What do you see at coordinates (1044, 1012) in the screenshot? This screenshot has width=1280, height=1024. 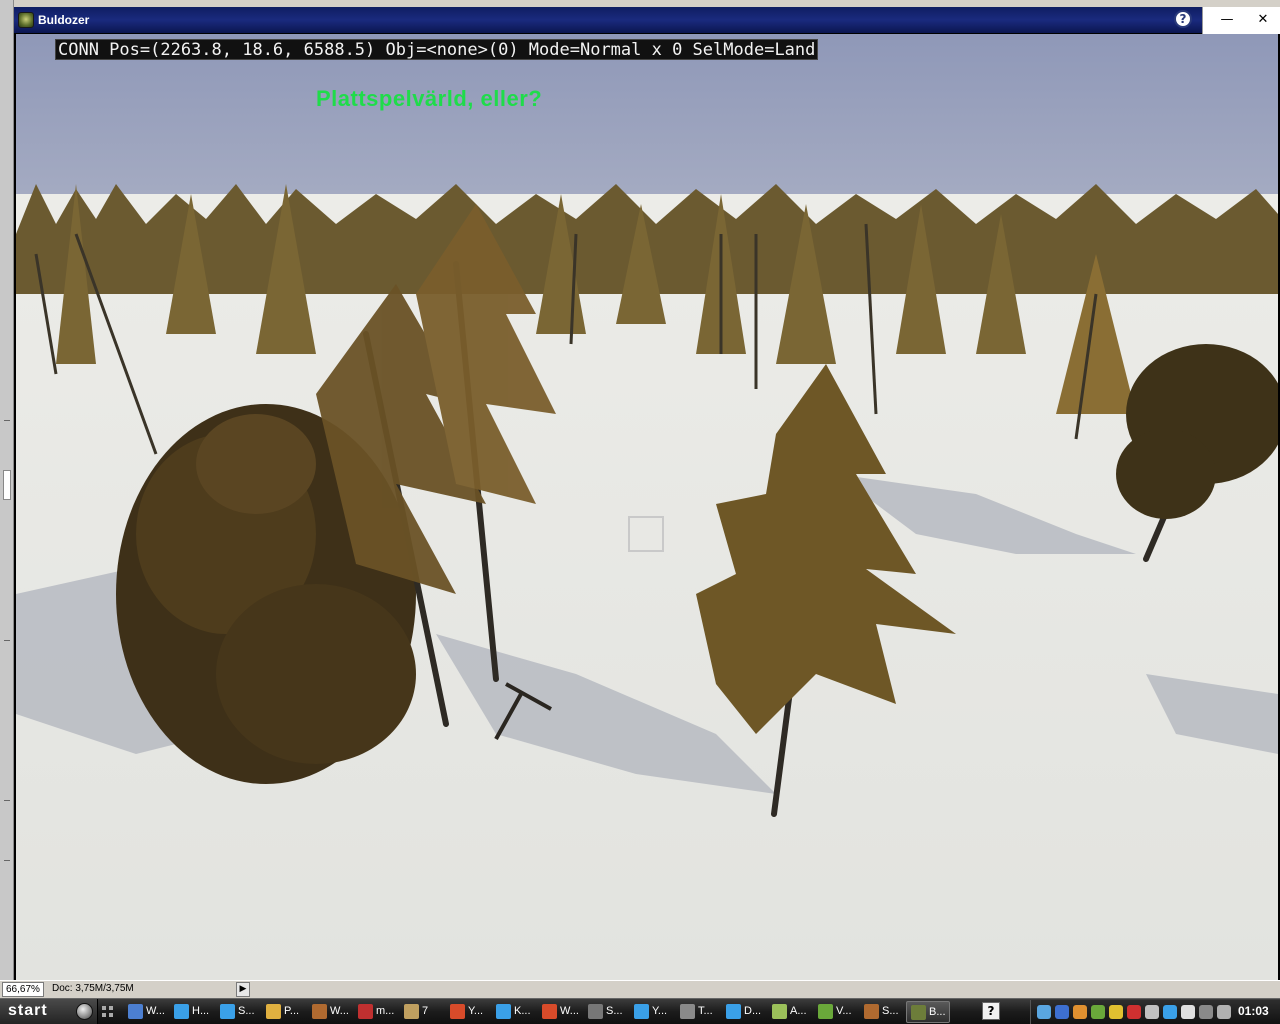 I see `tray-network-icon` at bounding box center [1044, 1012].